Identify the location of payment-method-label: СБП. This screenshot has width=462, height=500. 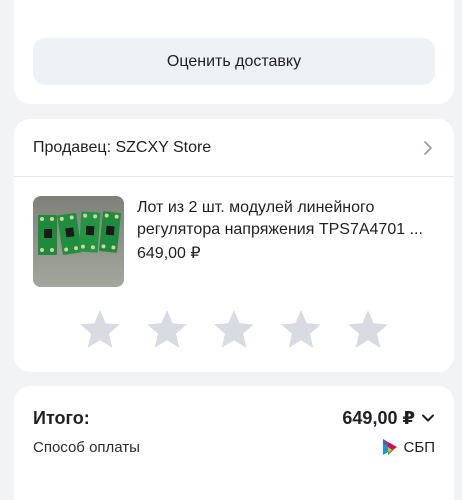
(419, 447).